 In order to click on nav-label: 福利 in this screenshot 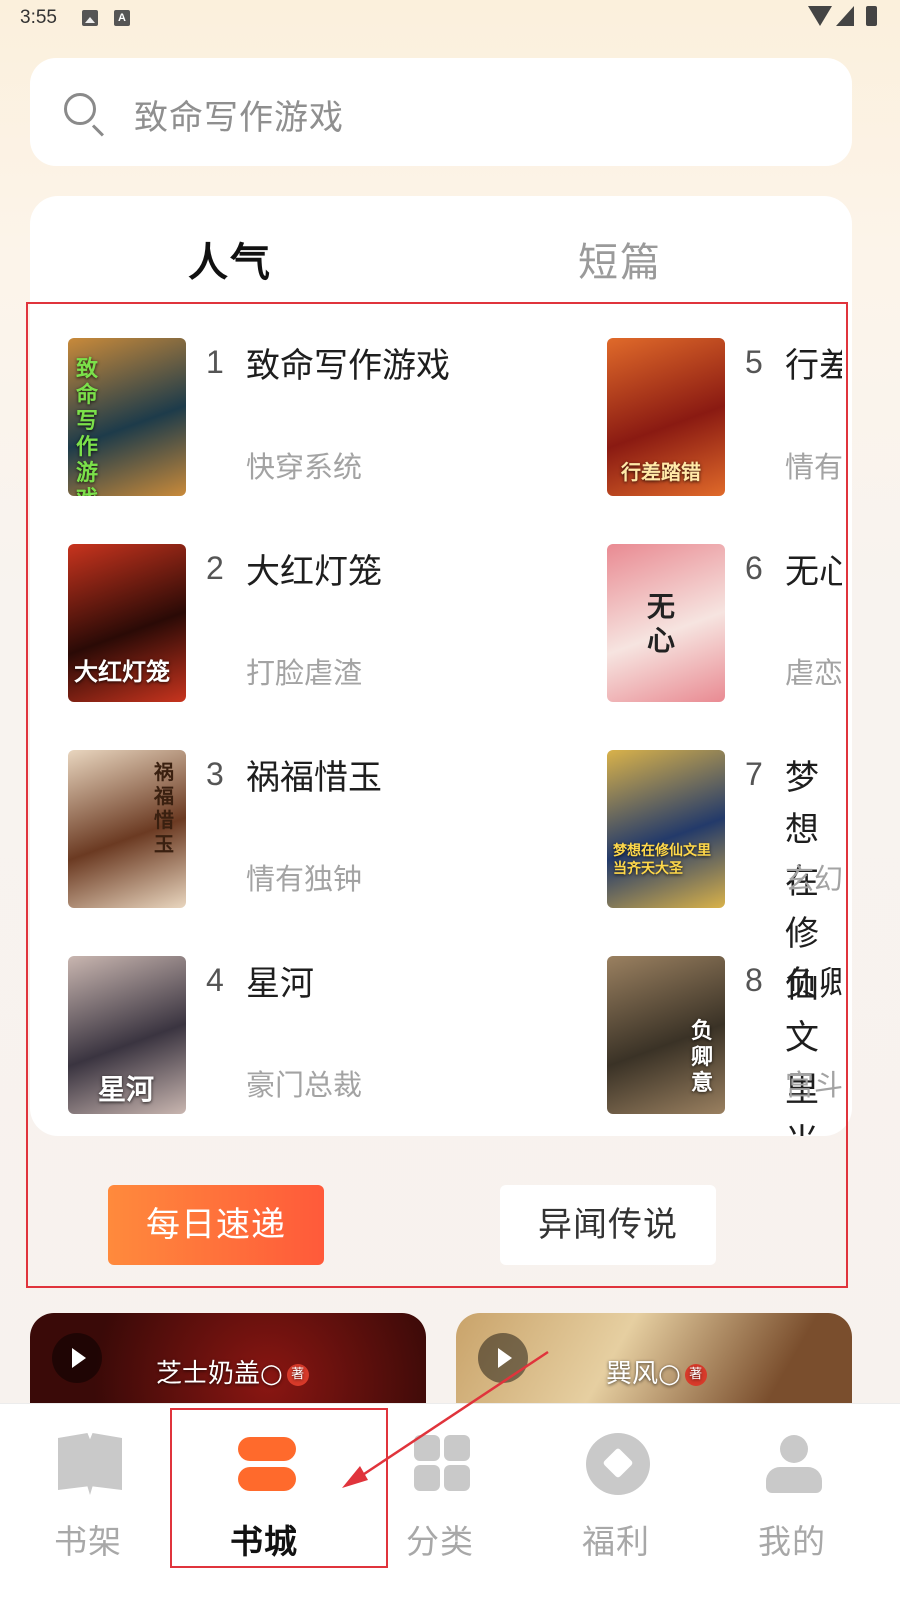, I will do `click(616, 1541)`.